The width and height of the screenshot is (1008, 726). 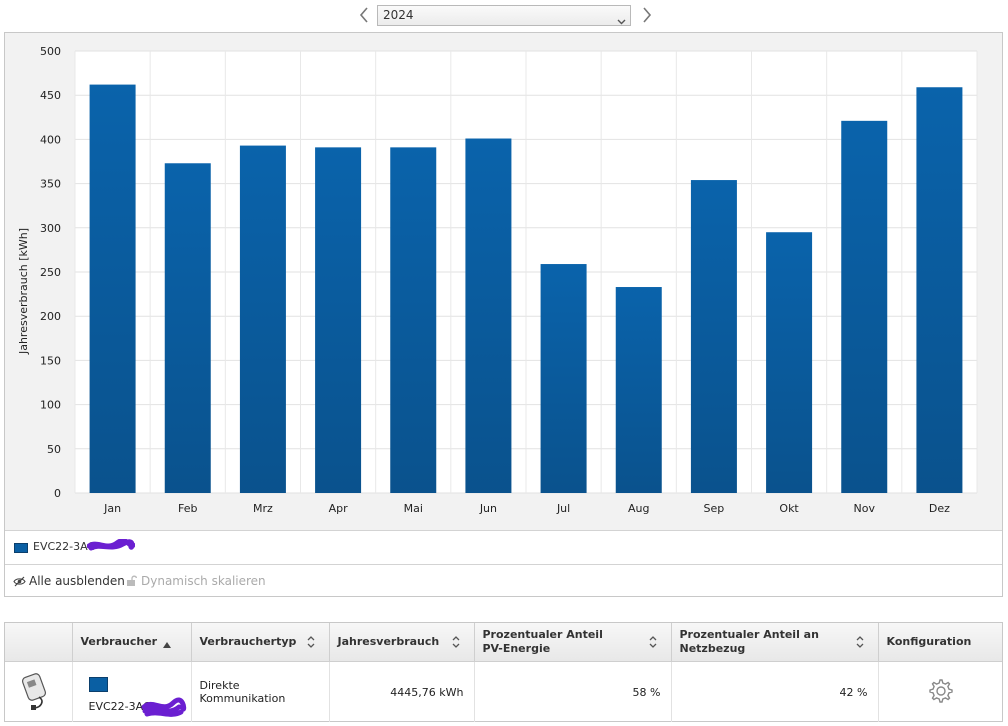 I want to click on y-tick-label: 100, so click(x=50, y=405).